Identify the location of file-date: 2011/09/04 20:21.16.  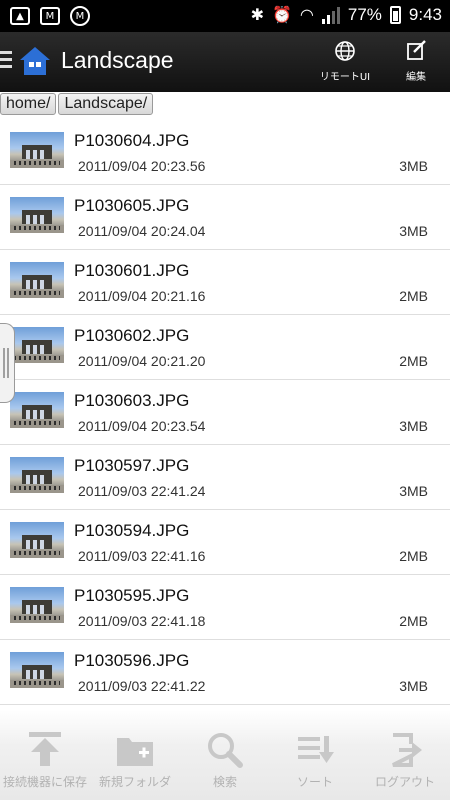
(142, 296).